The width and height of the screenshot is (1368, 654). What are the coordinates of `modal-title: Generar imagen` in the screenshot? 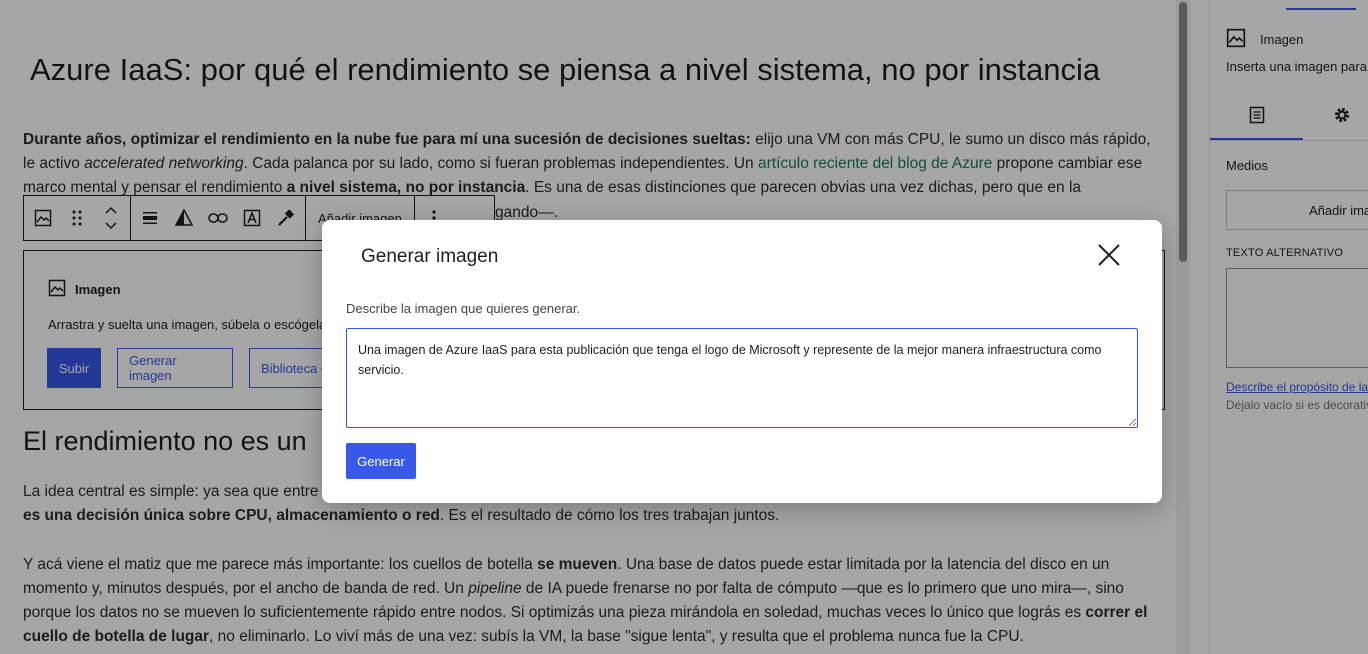 It's located at (430, 256).